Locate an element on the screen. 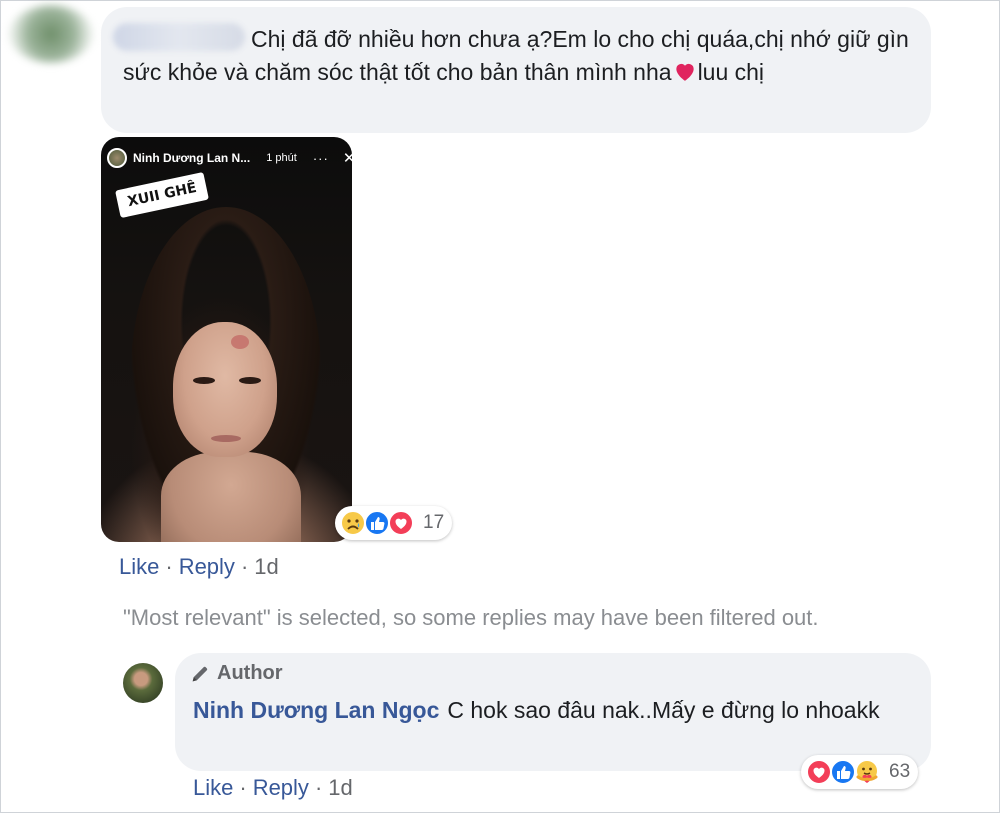  reply-actions: Like · Reply · 1d is located at coordinates (273, 788).